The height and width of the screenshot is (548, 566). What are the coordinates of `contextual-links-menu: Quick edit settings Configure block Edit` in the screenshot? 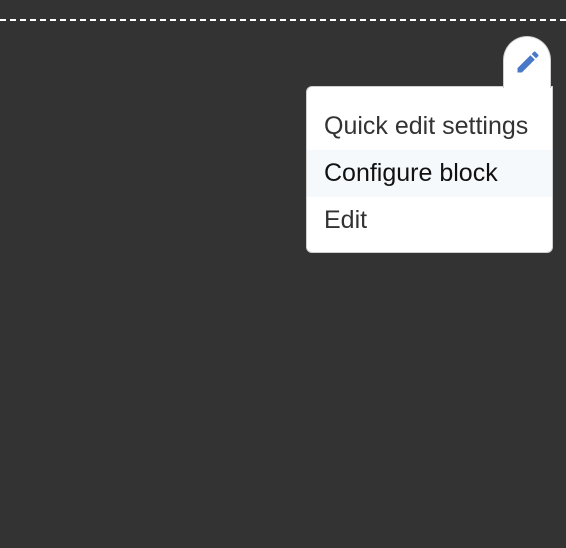 It's located at (429, 169).